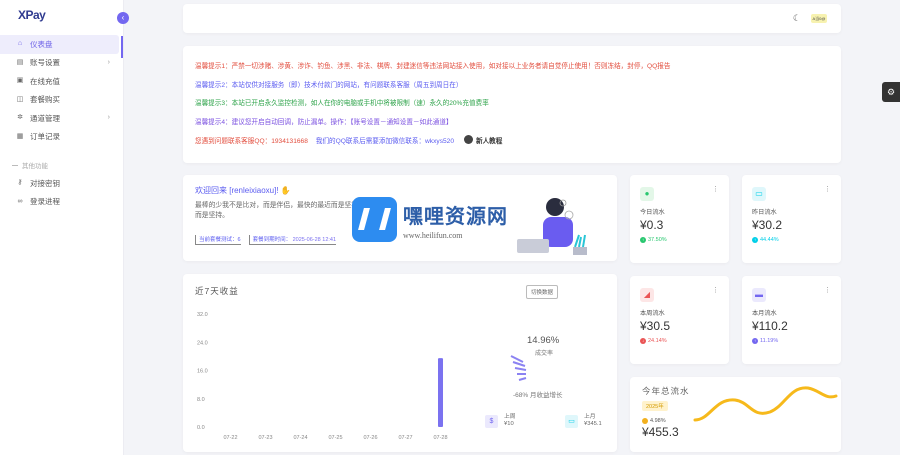 The width and height of the screenshot is (900, 455). I want to click on x-tick-label: 07-27, so click(405, 438).